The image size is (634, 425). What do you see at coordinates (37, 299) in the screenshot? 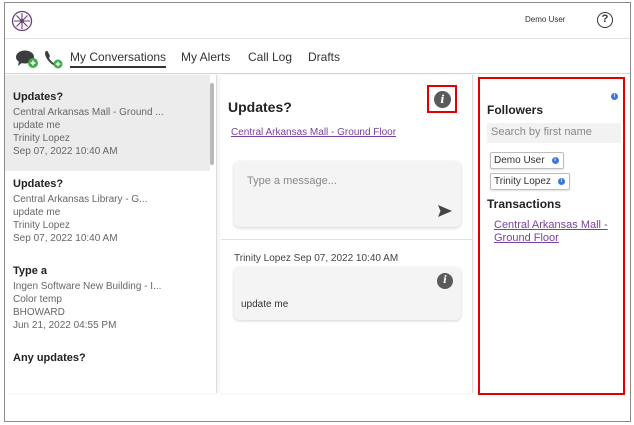
I see `conversation-preview: Color temp` at bounding box center [37, 299].